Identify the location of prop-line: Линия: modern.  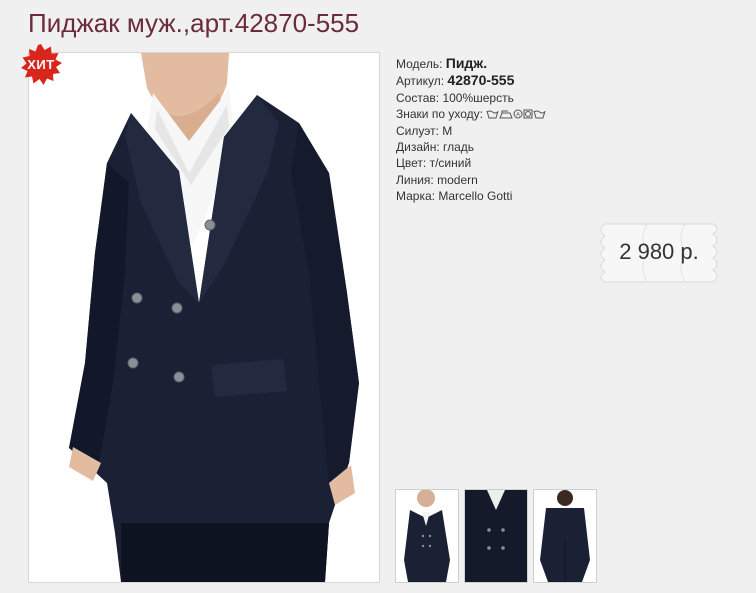
(471, 180).